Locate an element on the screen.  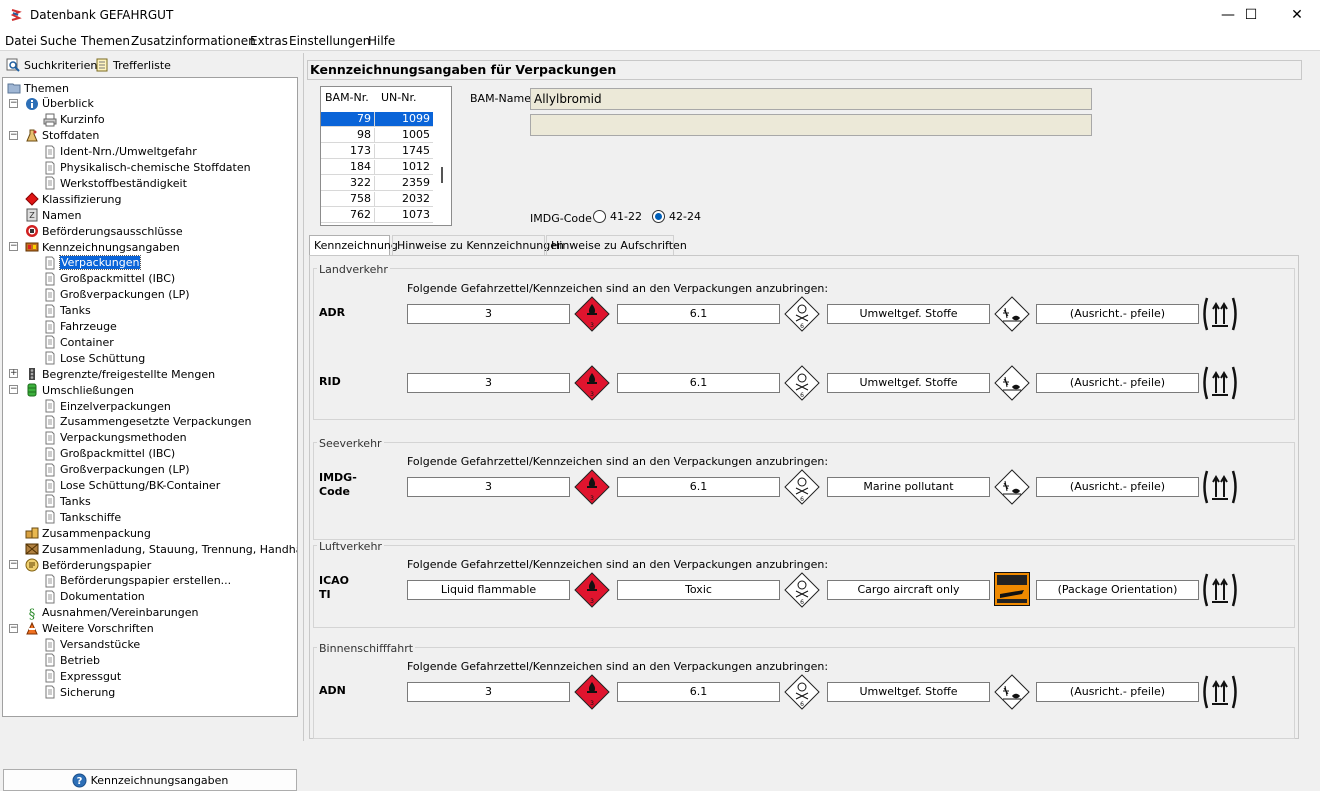
tree-item: Betrieb is located at coordinates (71, 660).